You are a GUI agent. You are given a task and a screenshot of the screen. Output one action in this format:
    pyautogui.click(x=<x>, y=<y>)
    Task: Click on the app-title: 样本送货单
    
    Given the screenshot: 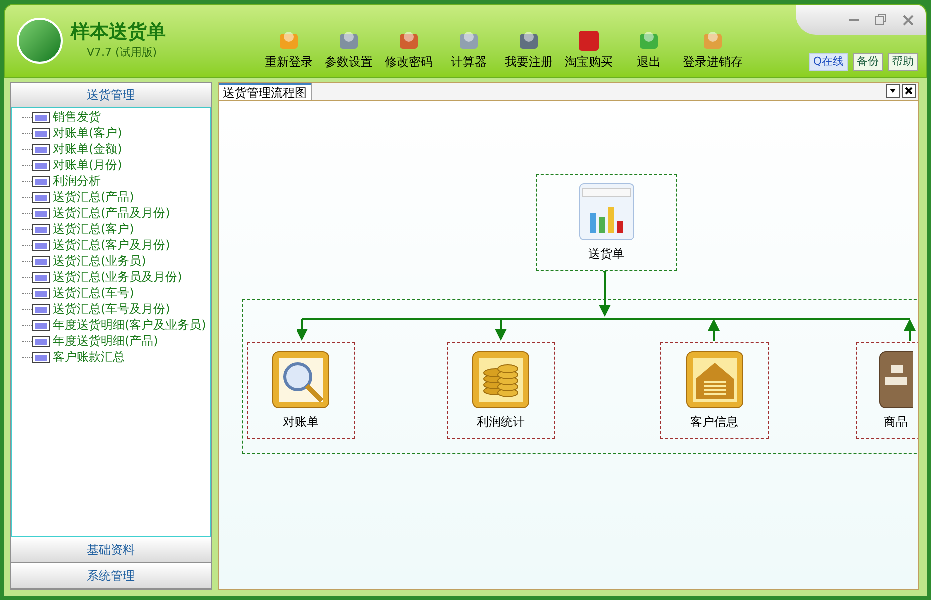 What is the action you would take?
    pyautogui.click(x=119, y=32)
    